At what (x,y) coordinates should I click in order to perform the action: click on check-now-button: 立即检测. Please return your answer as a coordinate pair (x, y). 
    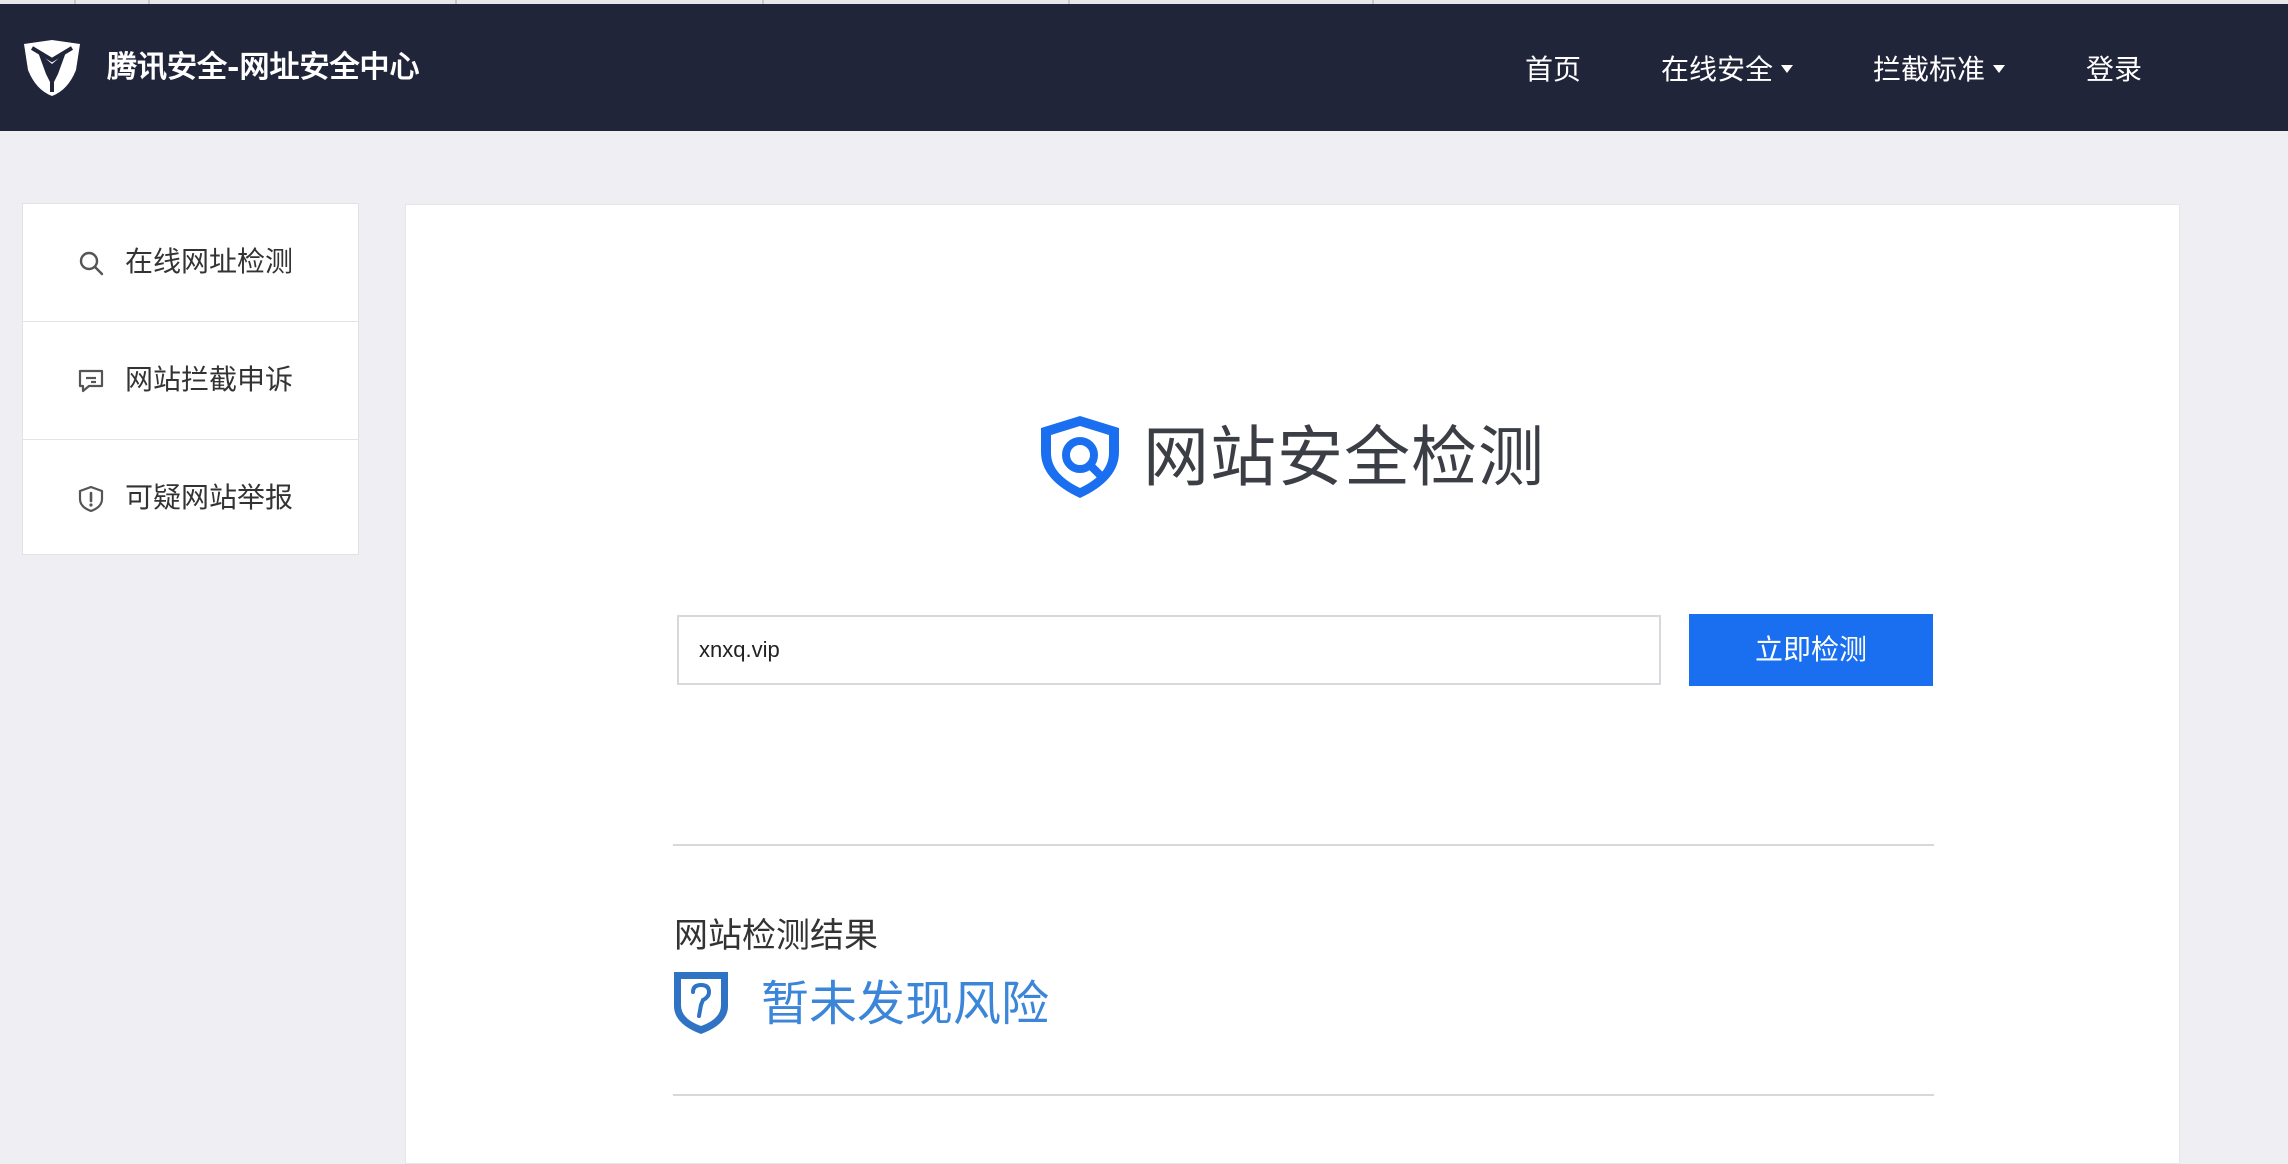
    Looking at the image, I should click on (1811, 650).